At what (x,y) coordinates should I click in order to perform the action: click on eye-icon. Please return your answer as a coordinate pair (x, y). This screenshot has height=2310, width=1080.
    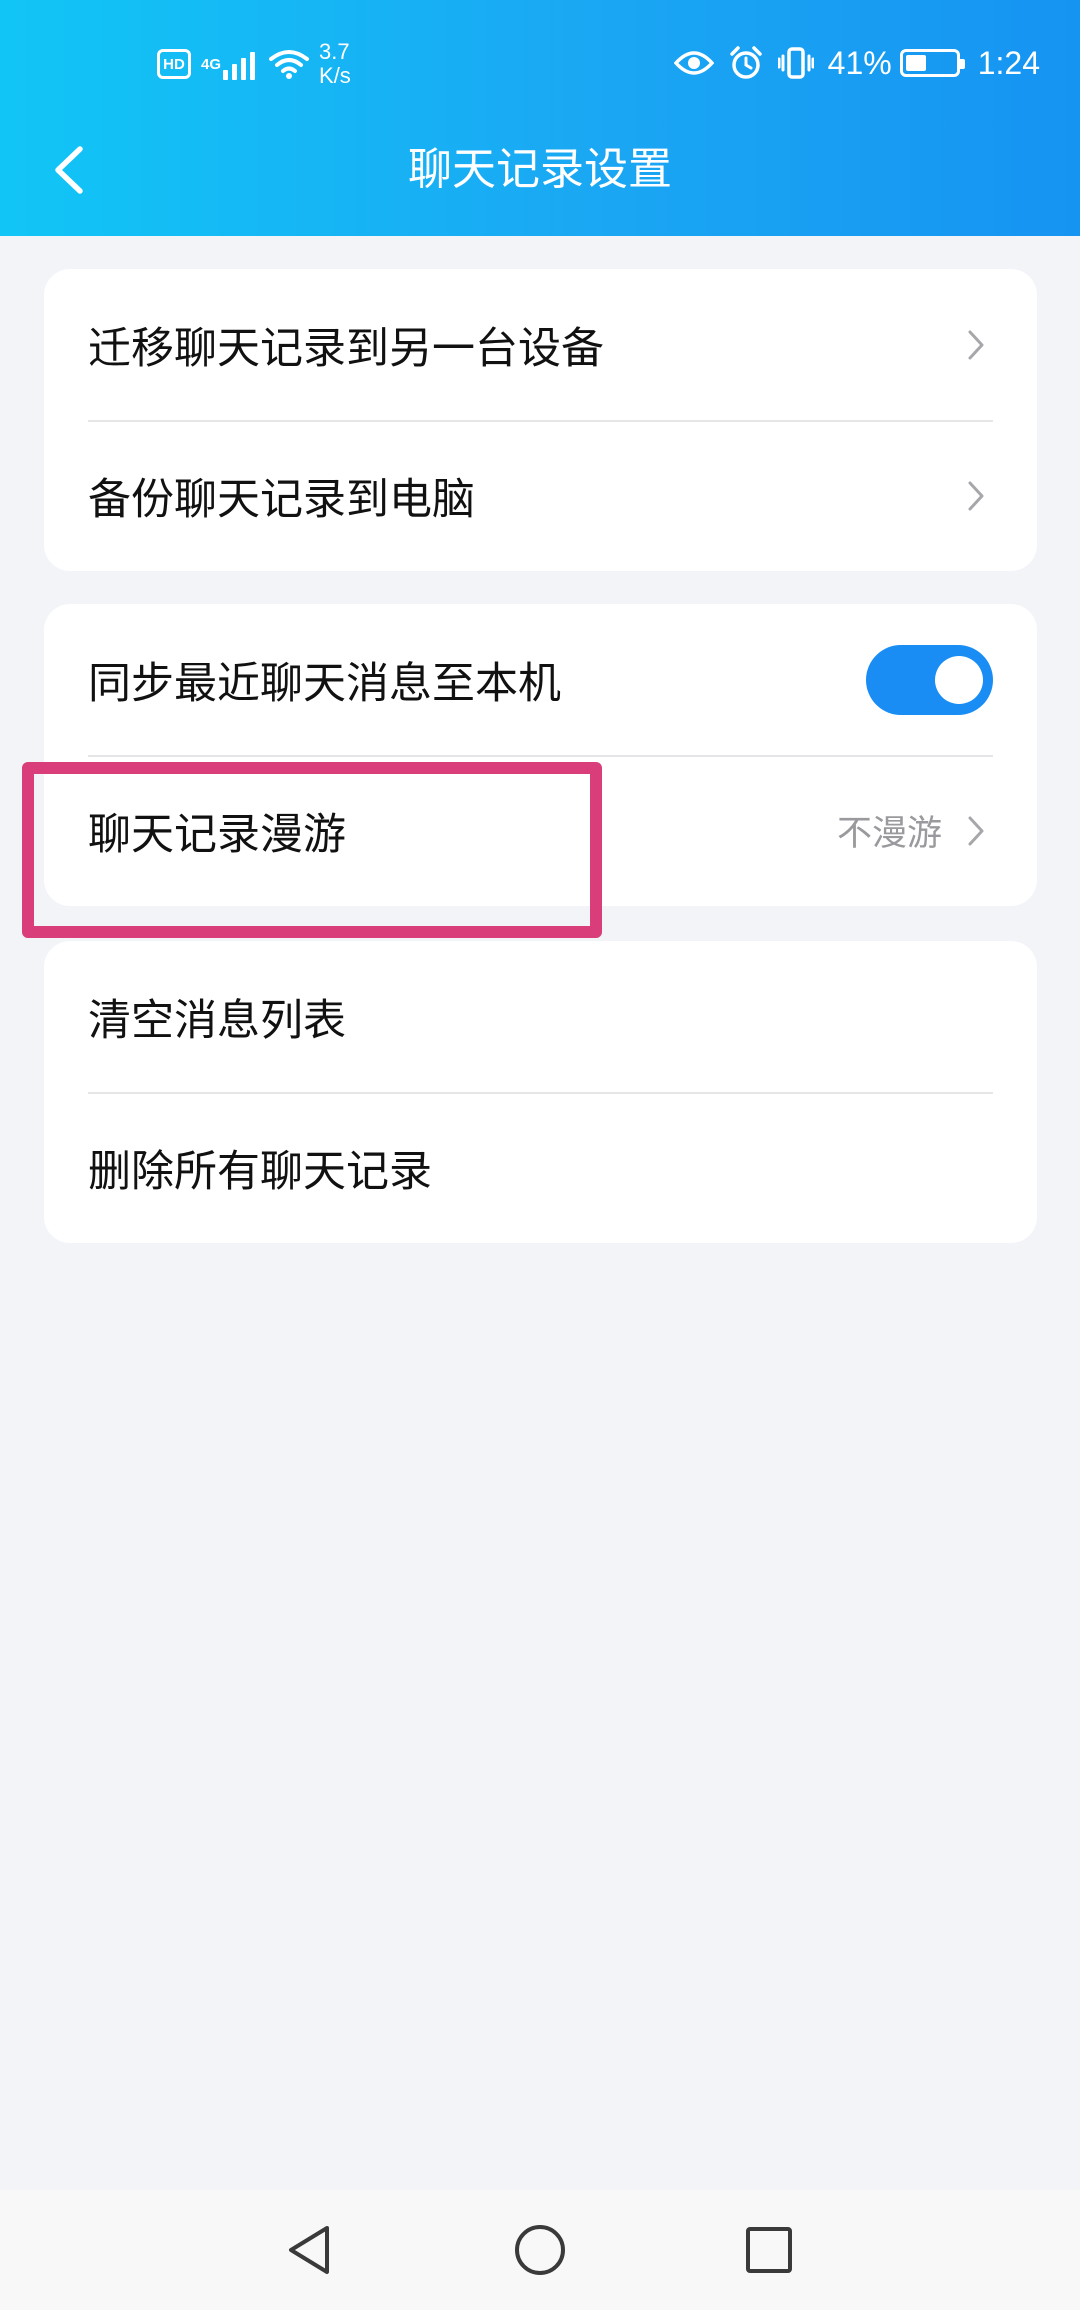
    Looking at the image, I should click on (693, 63).